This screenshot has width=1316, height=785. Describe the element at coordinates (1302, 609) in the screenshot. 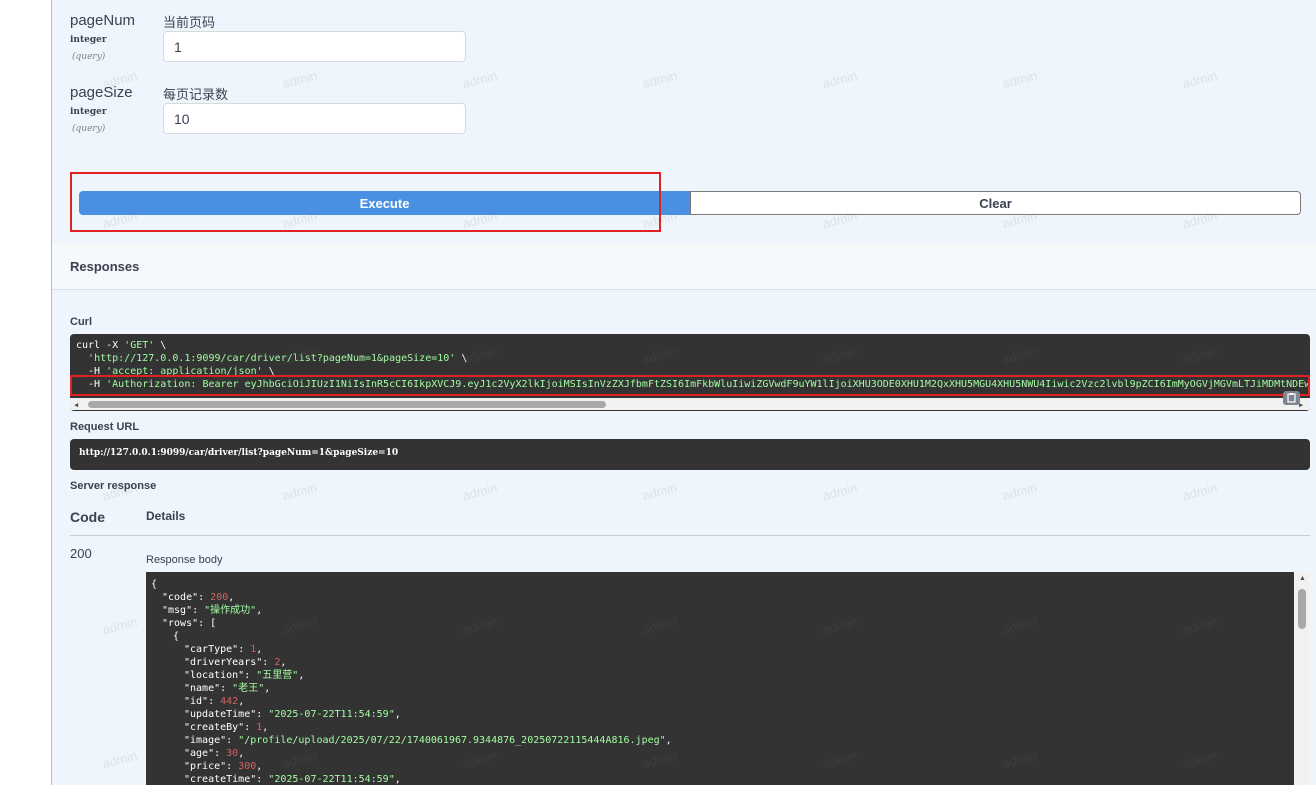

I see `response-body-scroll-thumb` at that location.